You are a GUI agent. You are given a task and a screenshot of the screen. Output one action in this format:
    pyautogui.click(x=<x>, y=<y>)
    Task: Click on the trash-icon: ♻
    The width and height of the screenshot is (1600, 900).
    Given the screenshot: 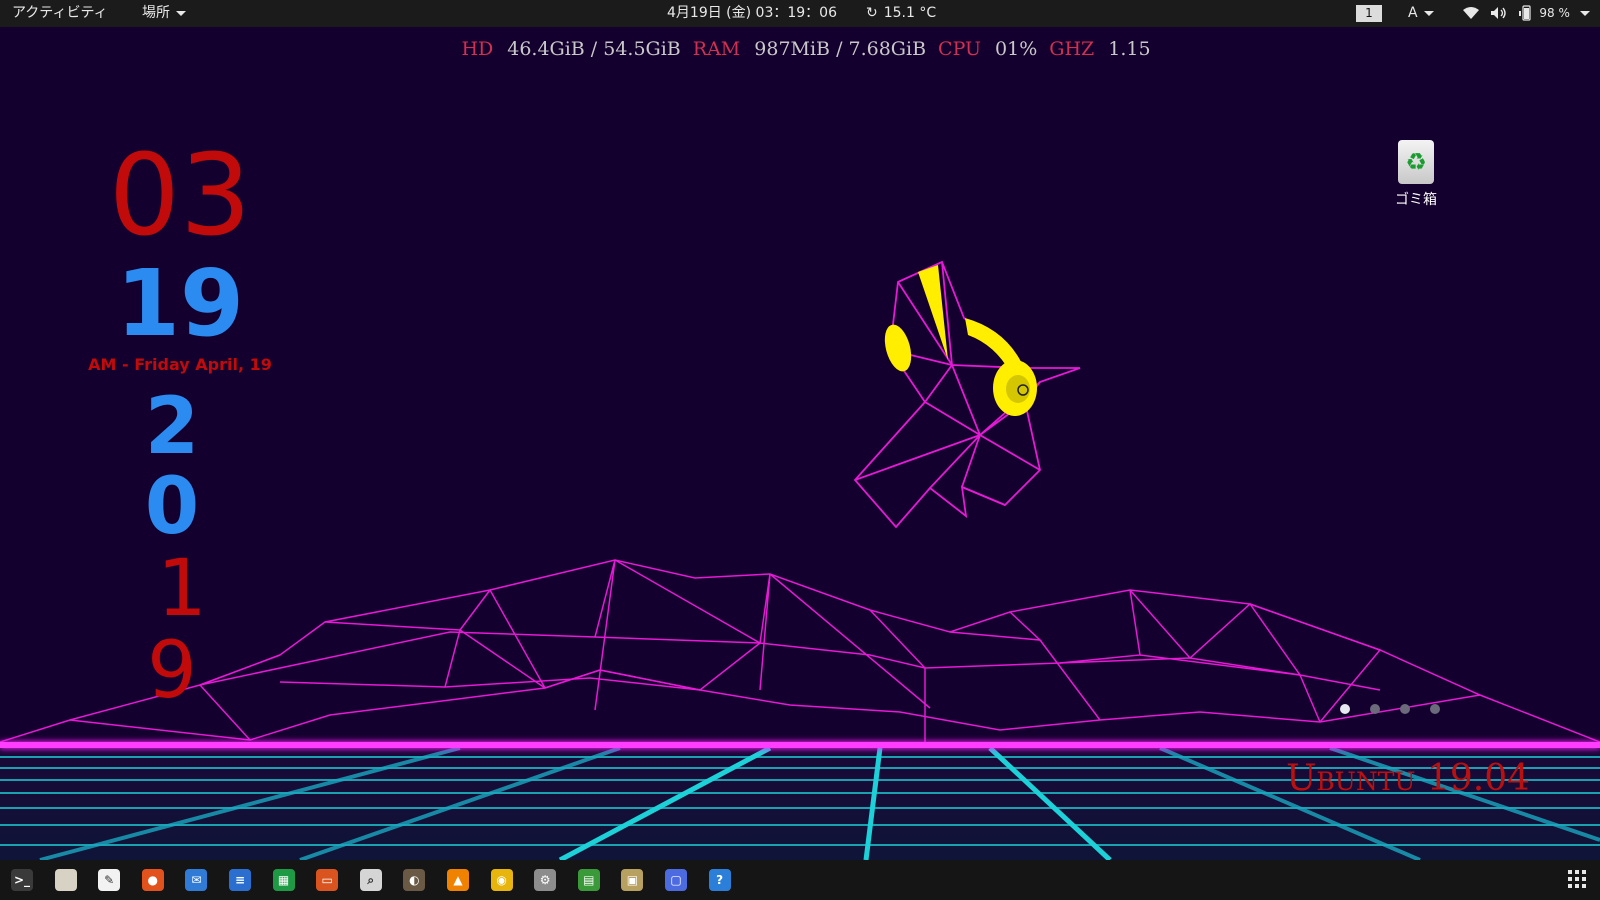 What is the action you would take?
    pyautogui.click(x=1416, y=162)
    